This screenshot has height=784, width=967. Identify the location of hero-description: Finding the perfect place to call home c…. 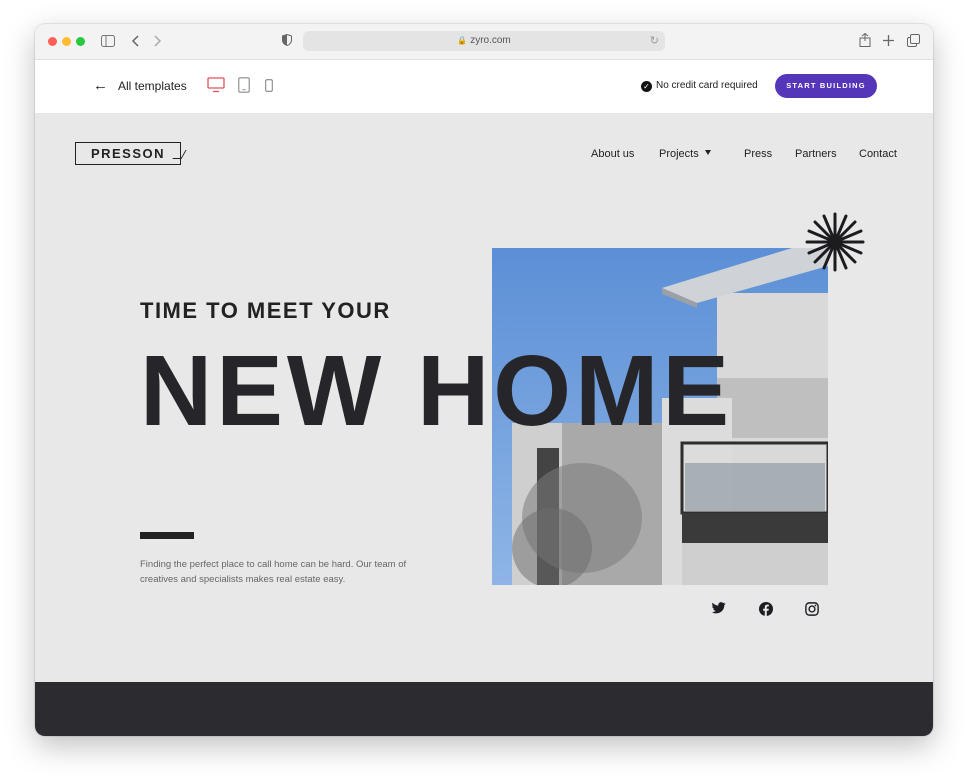
(273, 572).